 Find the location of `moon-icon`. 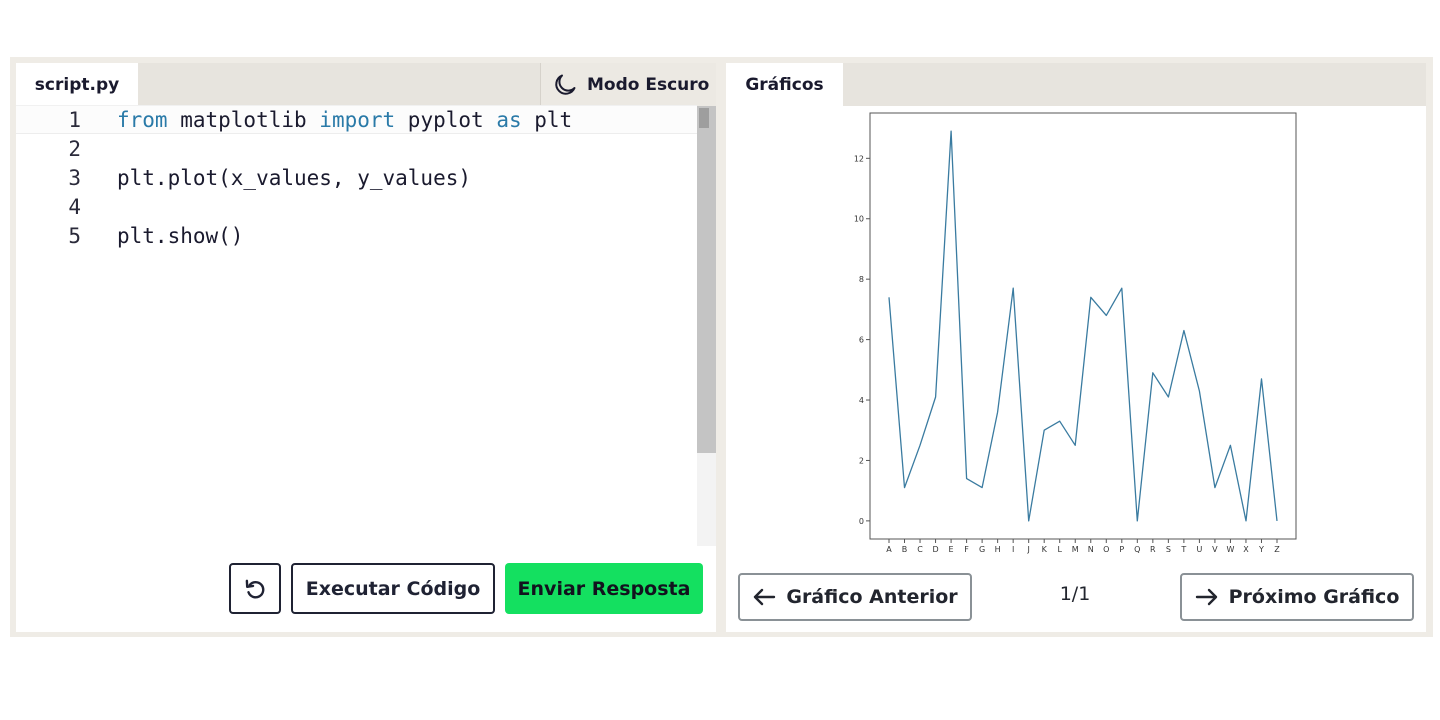

moon-icon is located at coordinates (565, 84).